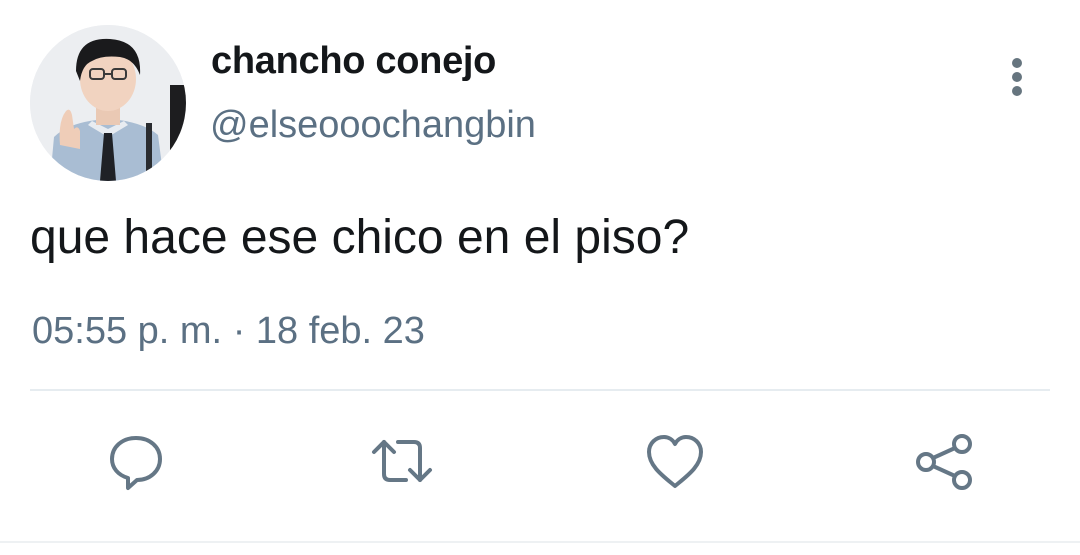 This screenshot has width=1080, height=555. What do you see at coordinates (228, 331) in the screenshot?
I see `tweet-timestamp: 05:55 p. m. · 18 feb. 23` at bounding box center [228, 331].